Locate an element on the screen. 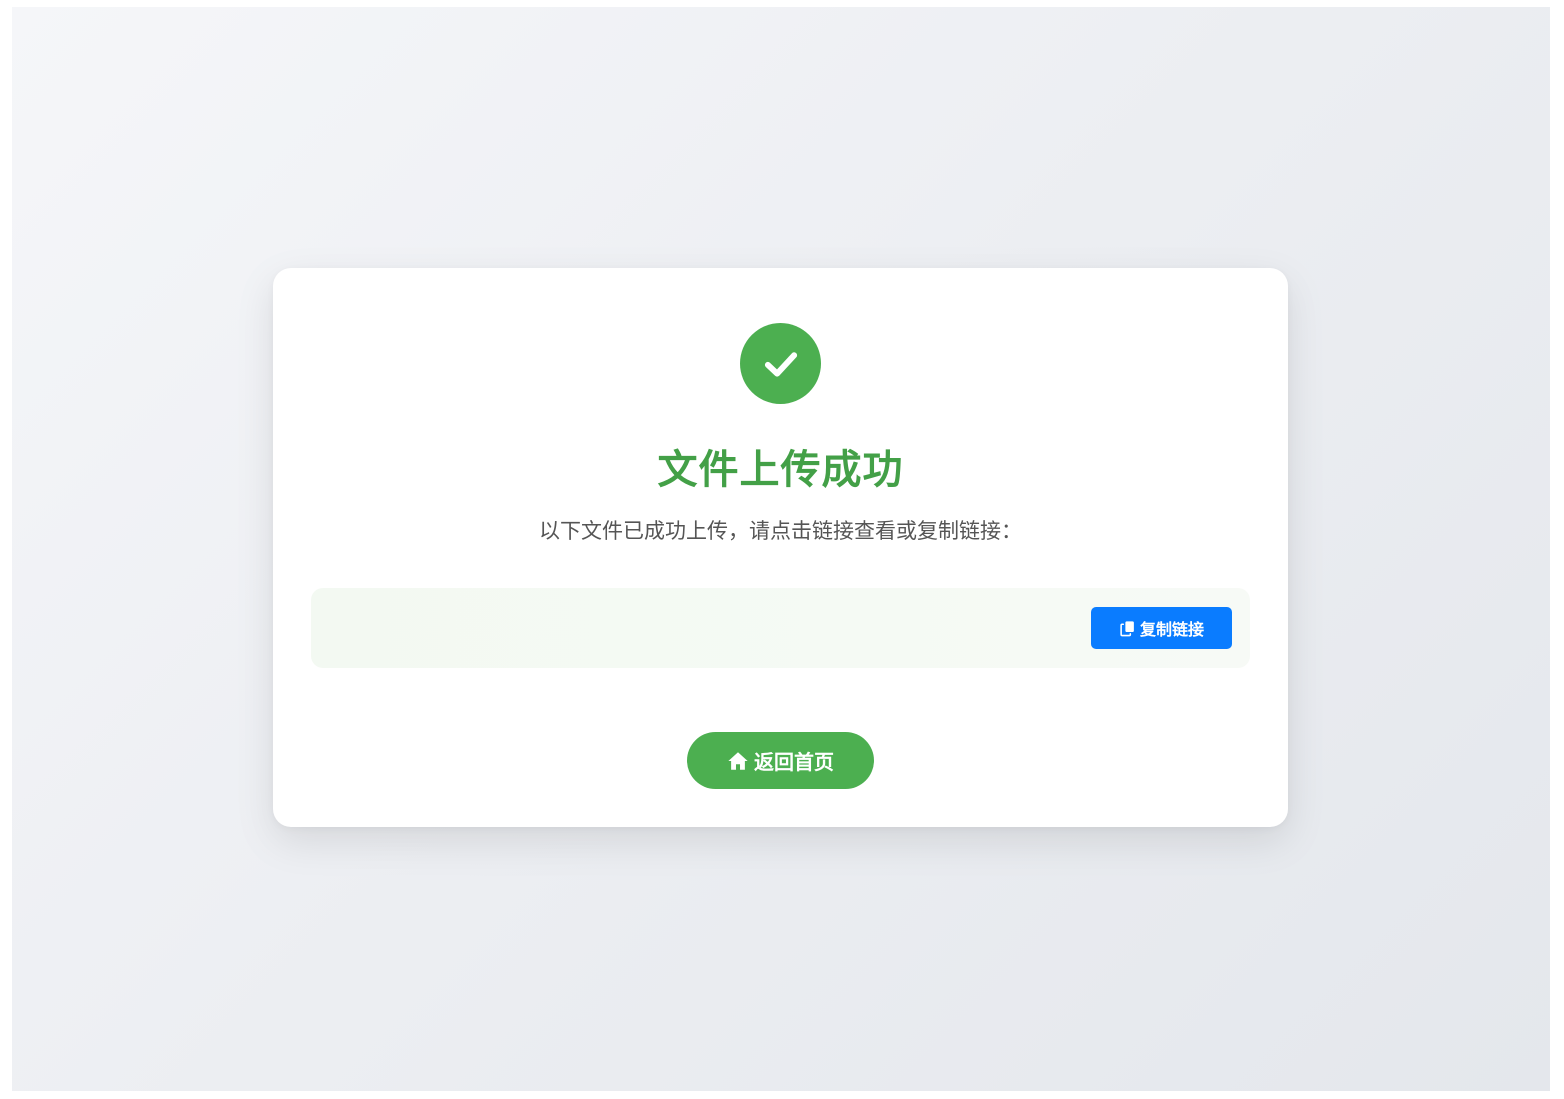 This screenshot has width=1564, height=1099. file-link-box: 复制链接 is located at coordinates (780, 628).